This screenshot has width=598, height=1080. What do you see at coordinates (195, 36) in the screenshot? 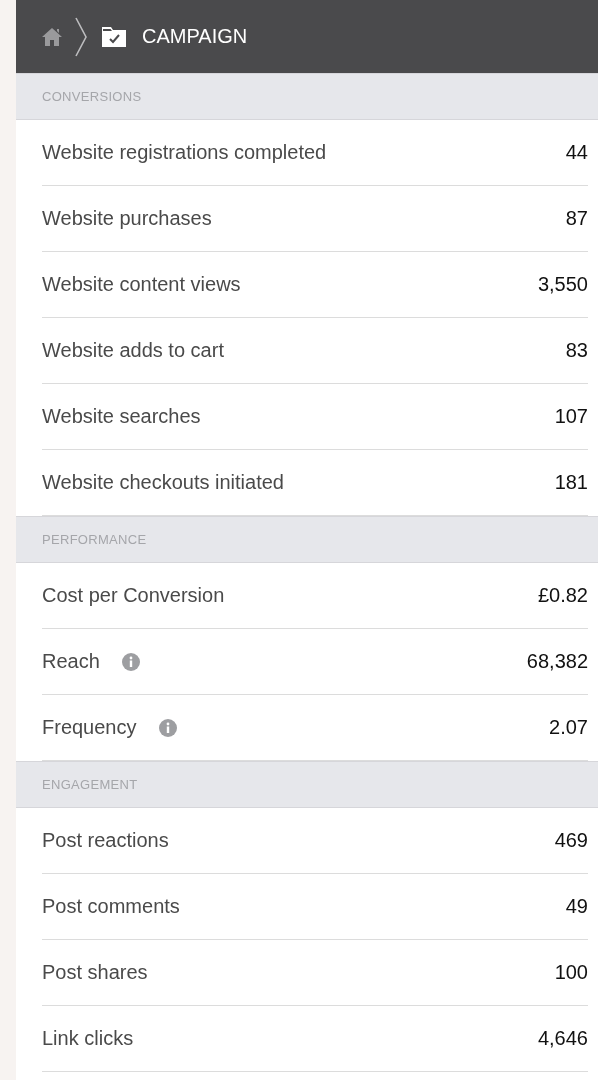
I see `page-title: CAMPAIGN` at bounding box center [195, 36].